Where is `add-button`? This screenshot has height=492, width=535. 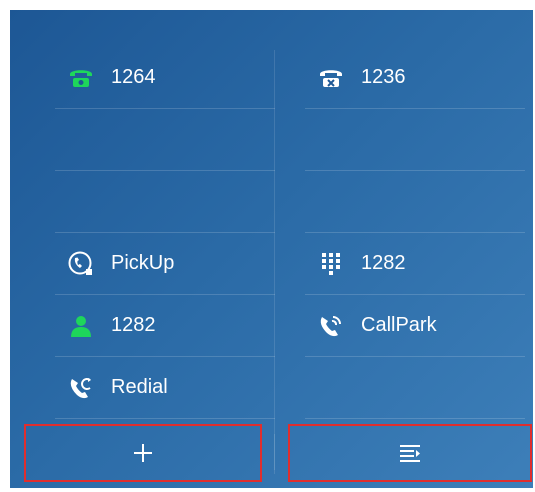 add-button is located at coordinates (143, 453).